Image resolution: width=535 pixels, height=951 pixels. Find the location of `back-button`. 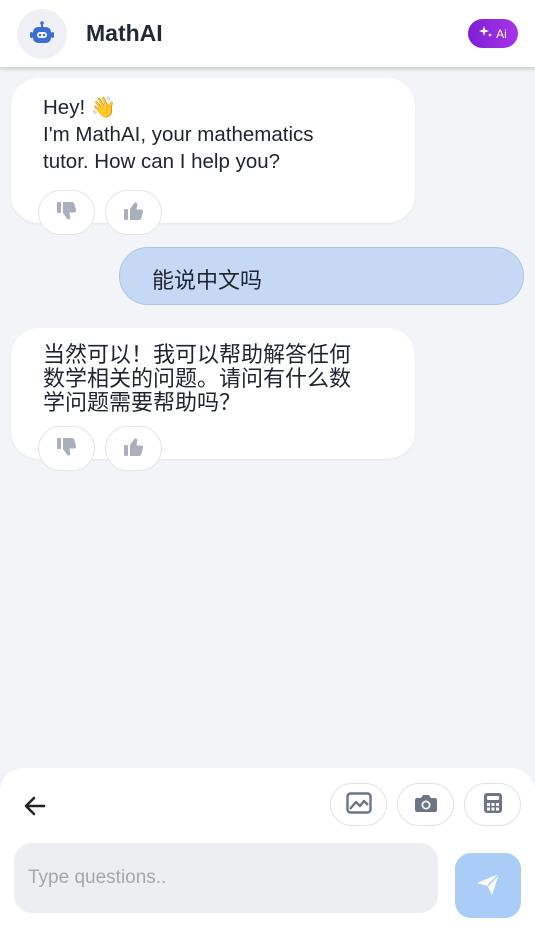

back-button is located at coordinates (35, 806).